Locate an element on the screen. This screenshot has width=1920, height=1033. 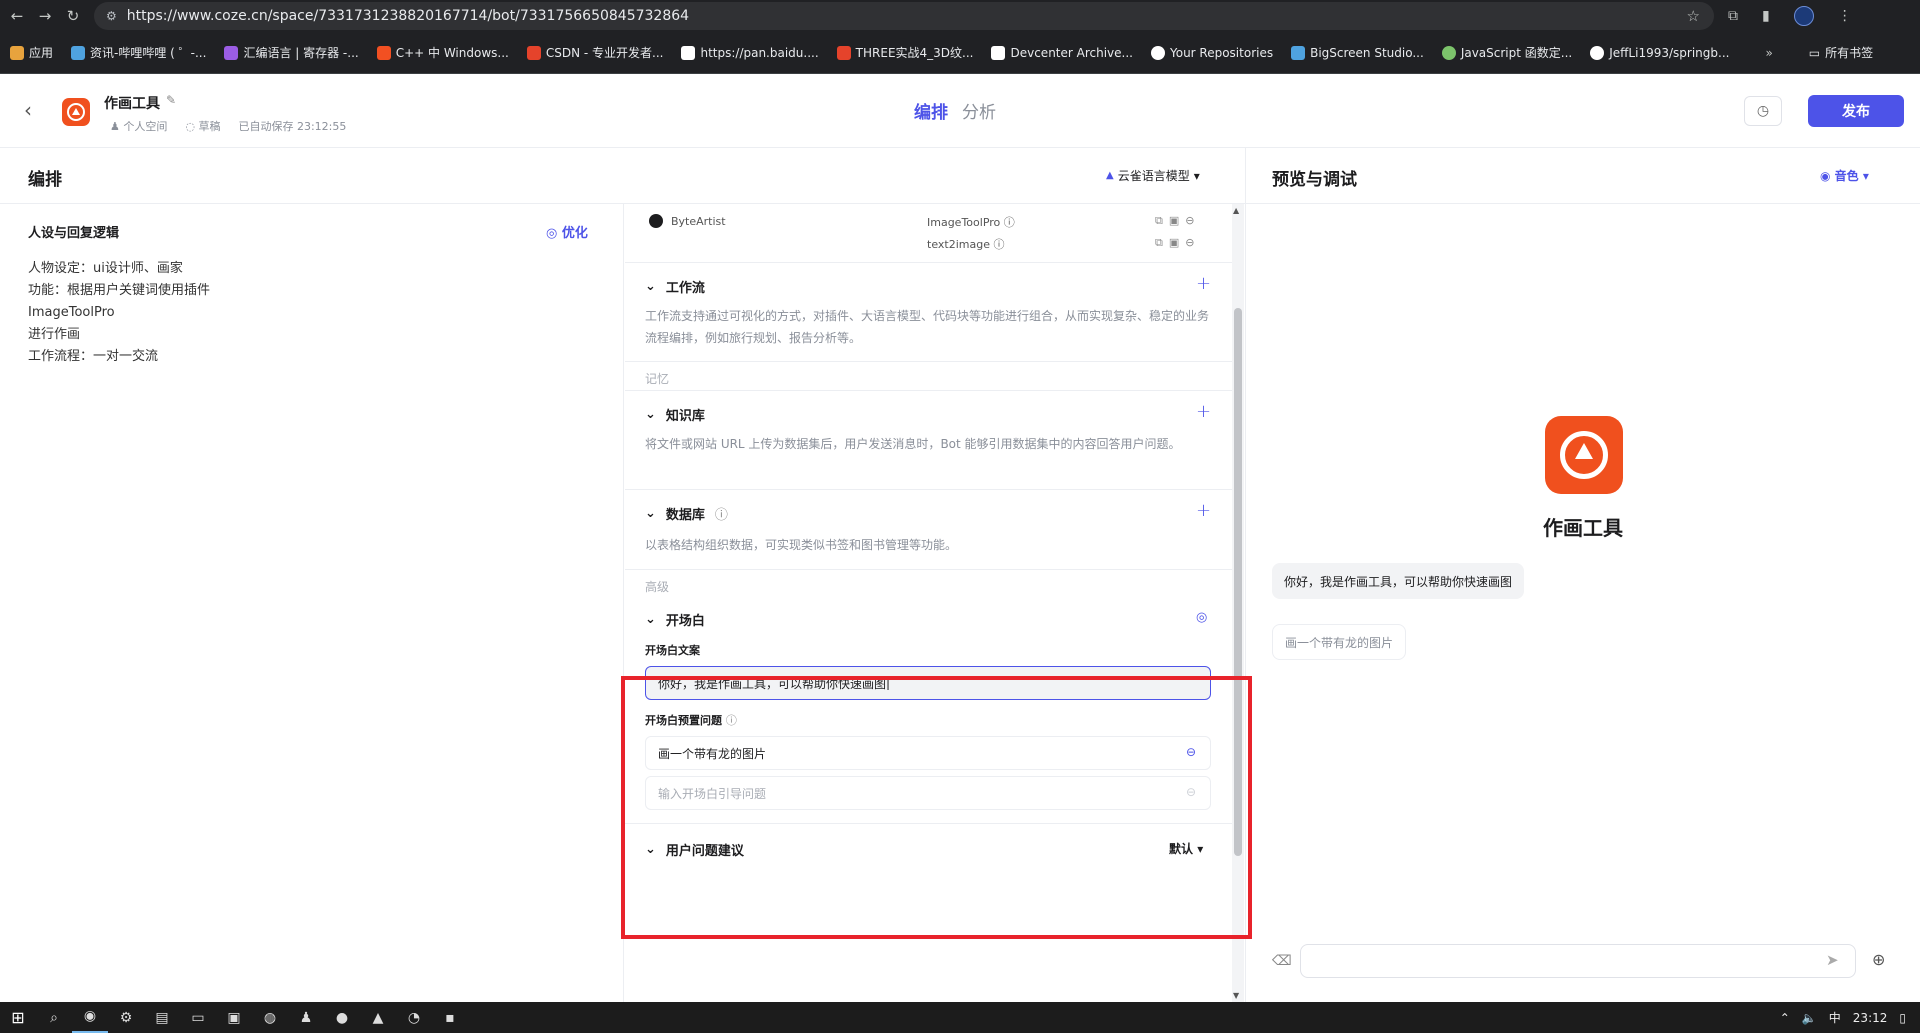
app-icon: ▣ is located at coordinates (234, 1018).